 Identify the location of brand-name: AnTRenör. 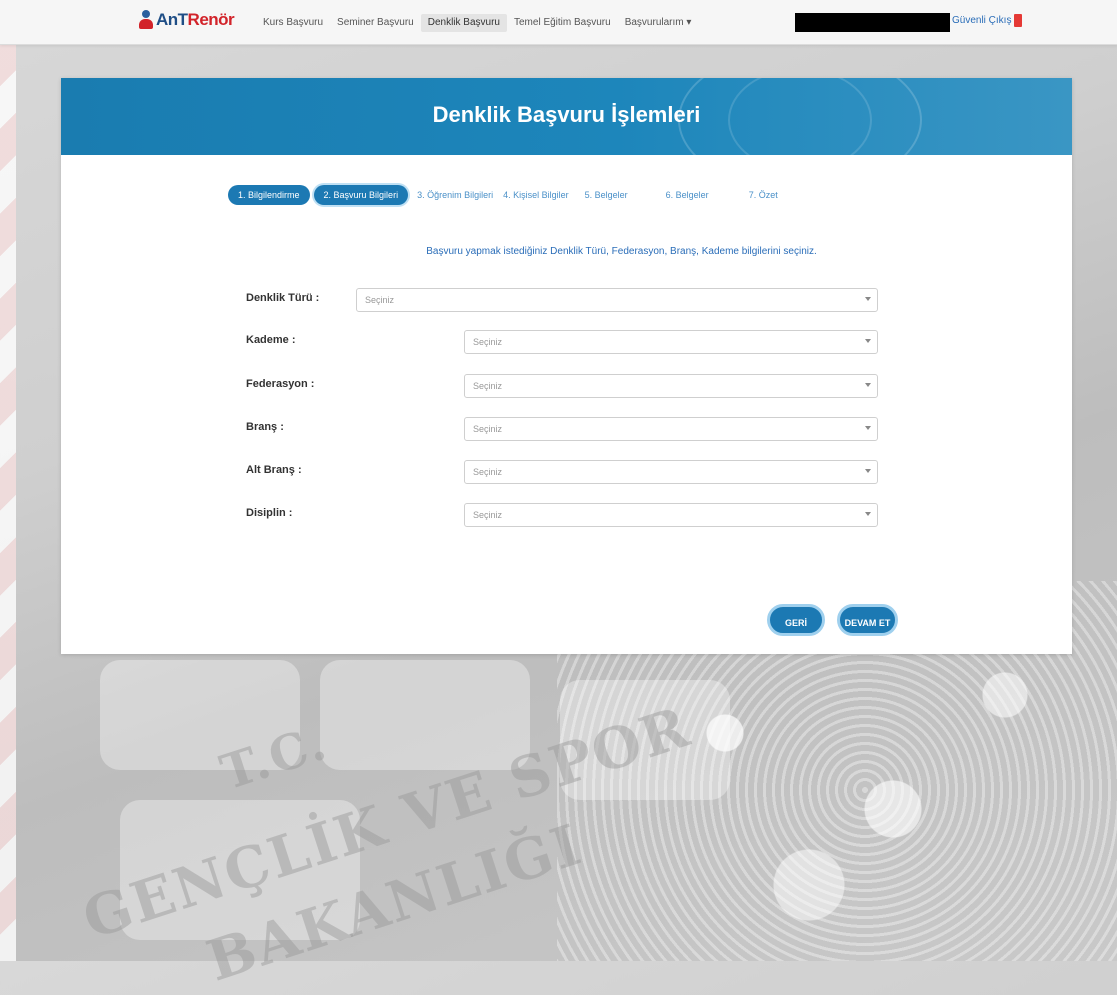
(195, 19).